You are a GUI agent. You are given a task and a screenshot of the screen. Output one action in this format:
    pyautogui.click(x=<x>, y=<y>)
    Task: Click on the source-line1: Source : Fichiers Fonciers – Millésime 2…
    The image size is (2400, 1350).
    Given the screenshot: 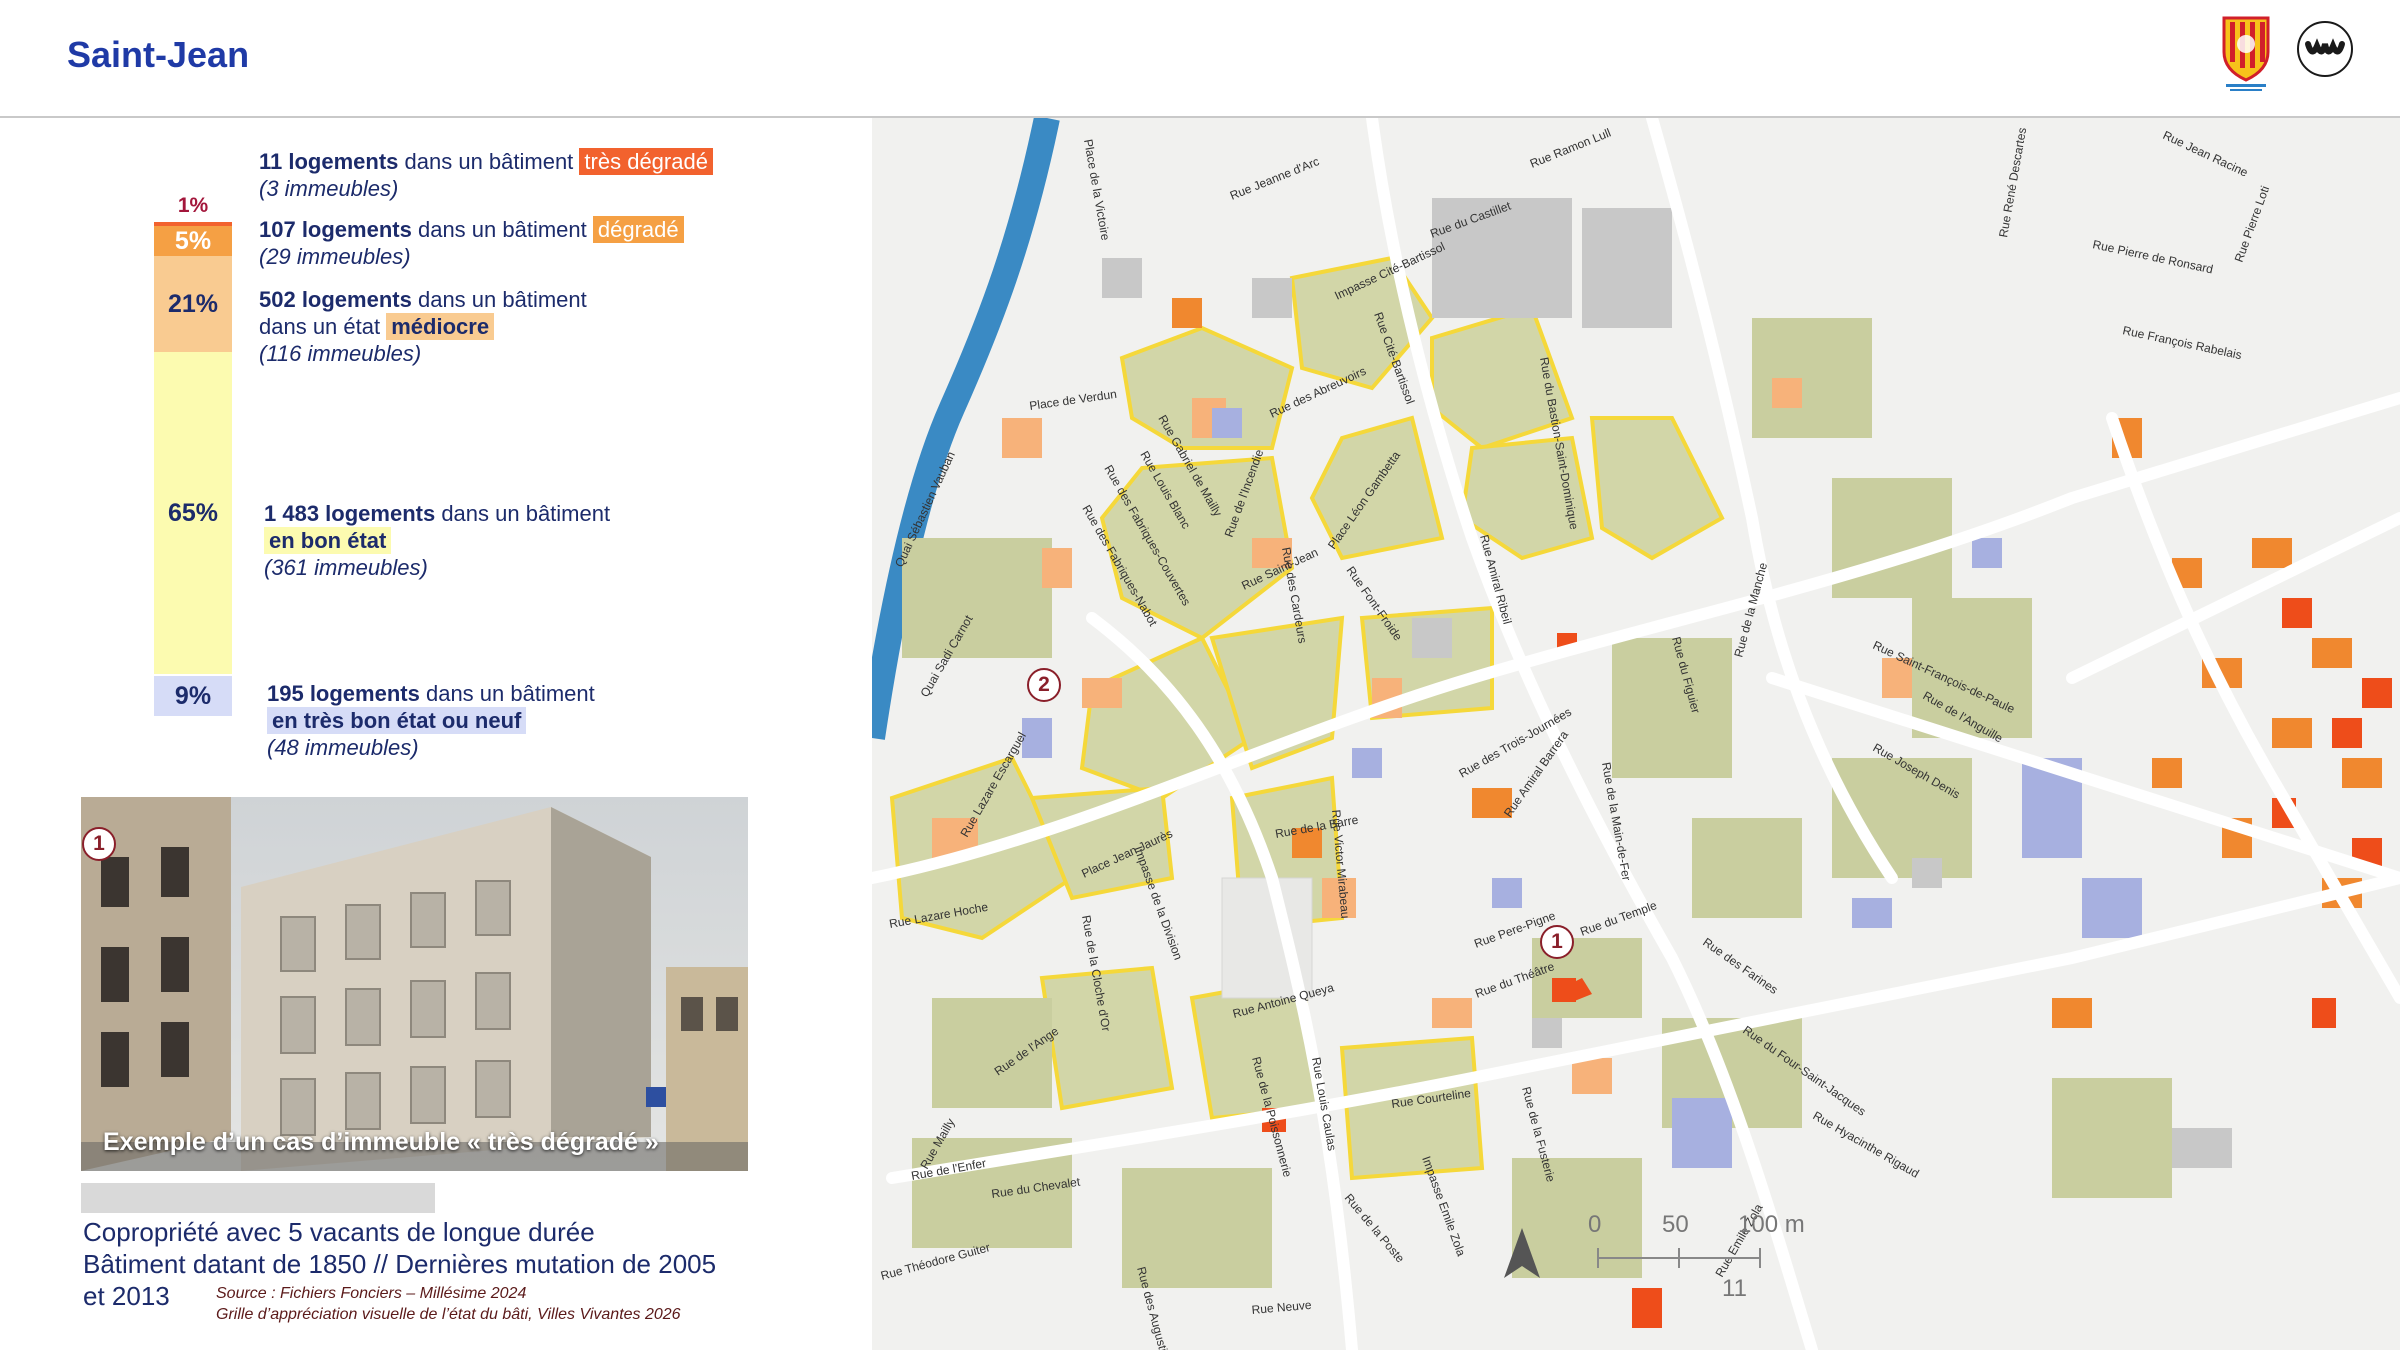 What is the action you would take?
    pyautogui.click(x=371, y=1293)
    